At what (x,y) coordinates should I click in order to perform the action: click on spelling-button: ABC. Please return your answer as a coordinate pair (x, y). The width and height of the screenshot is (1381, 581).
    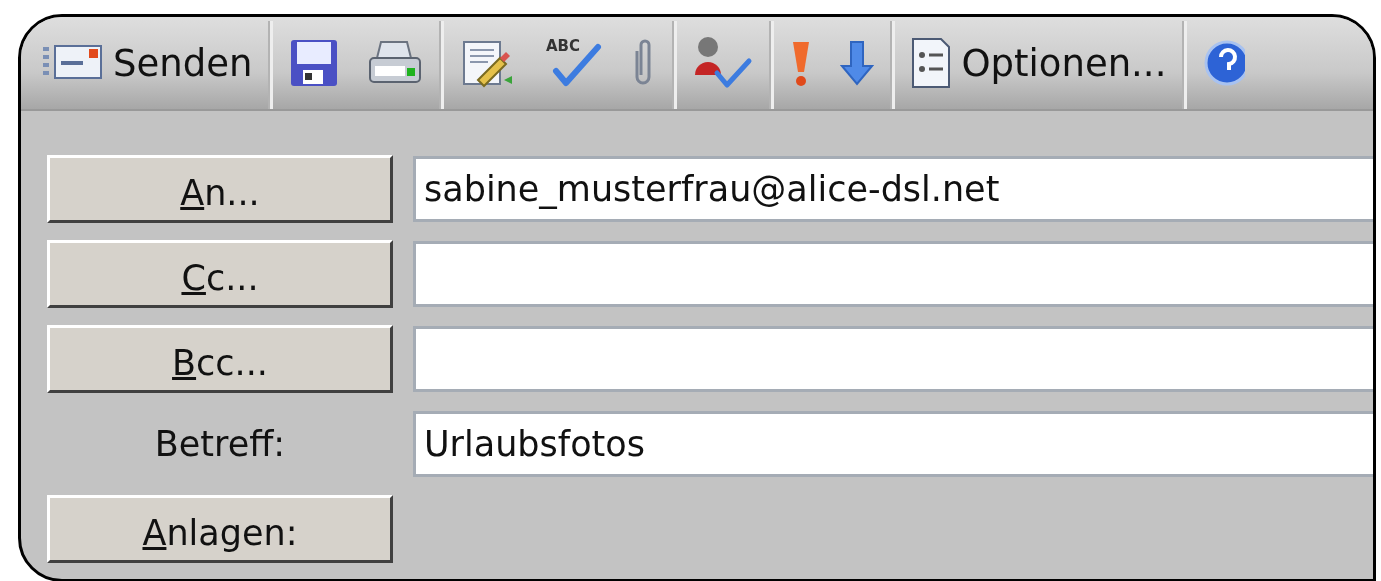
    Looking at the image, I should click on (572, 63).